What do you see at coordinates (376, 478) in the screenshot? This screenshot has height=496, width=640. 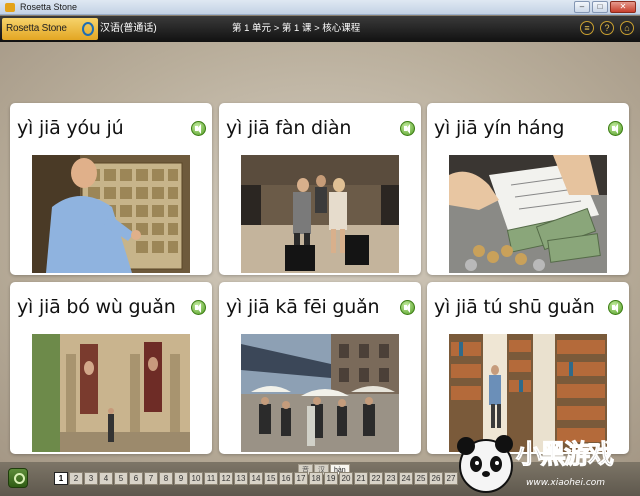 I see `page-button: 22` at bounding box center [376, 478].